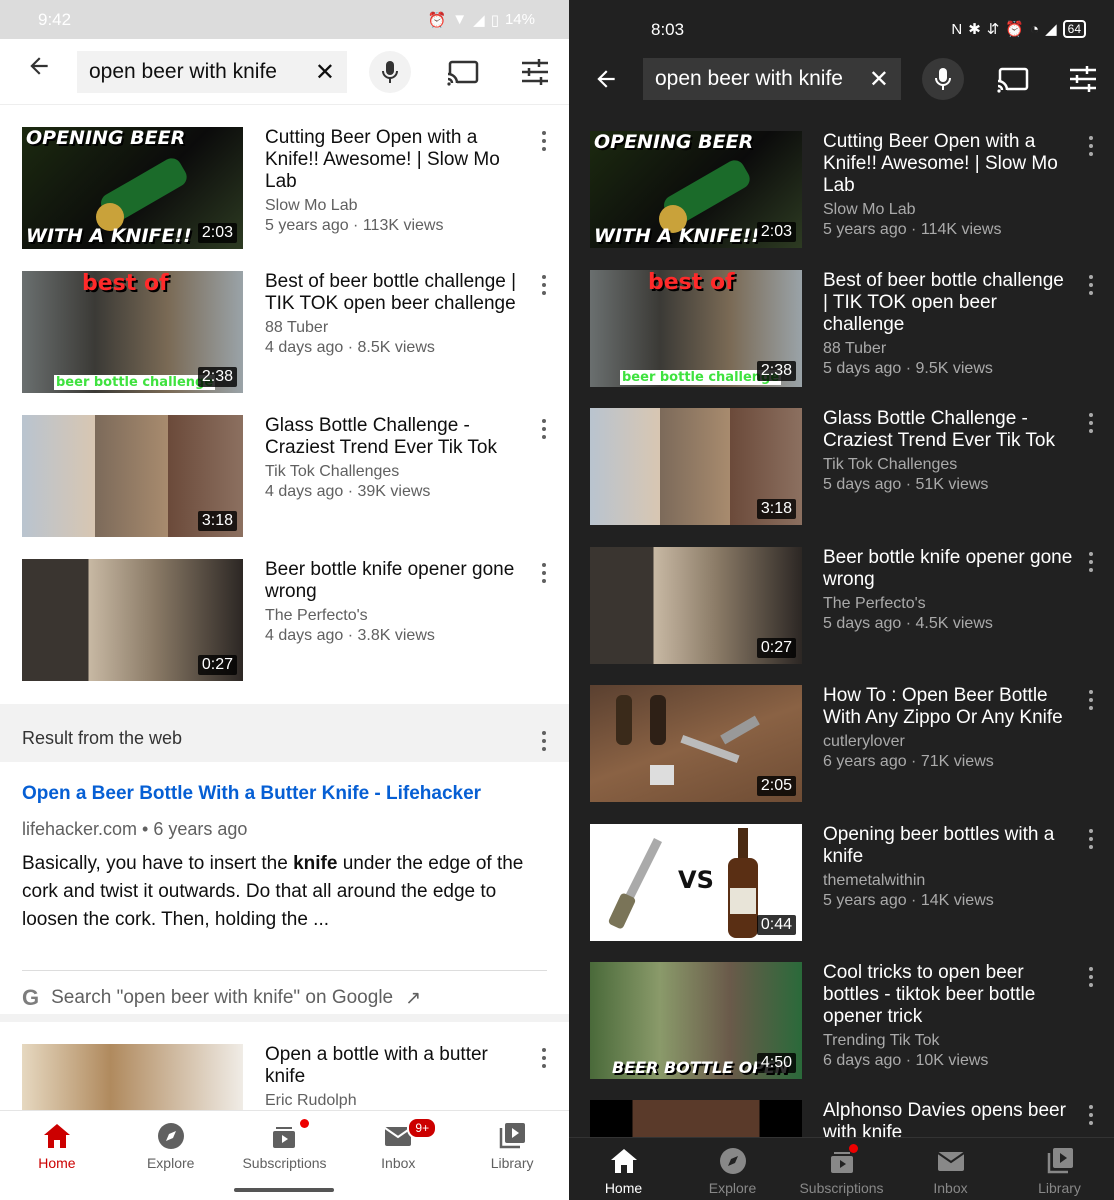  Describe the element at coordinates (951, 1161) in the screenshot. I see `inbox-icon` at that location.